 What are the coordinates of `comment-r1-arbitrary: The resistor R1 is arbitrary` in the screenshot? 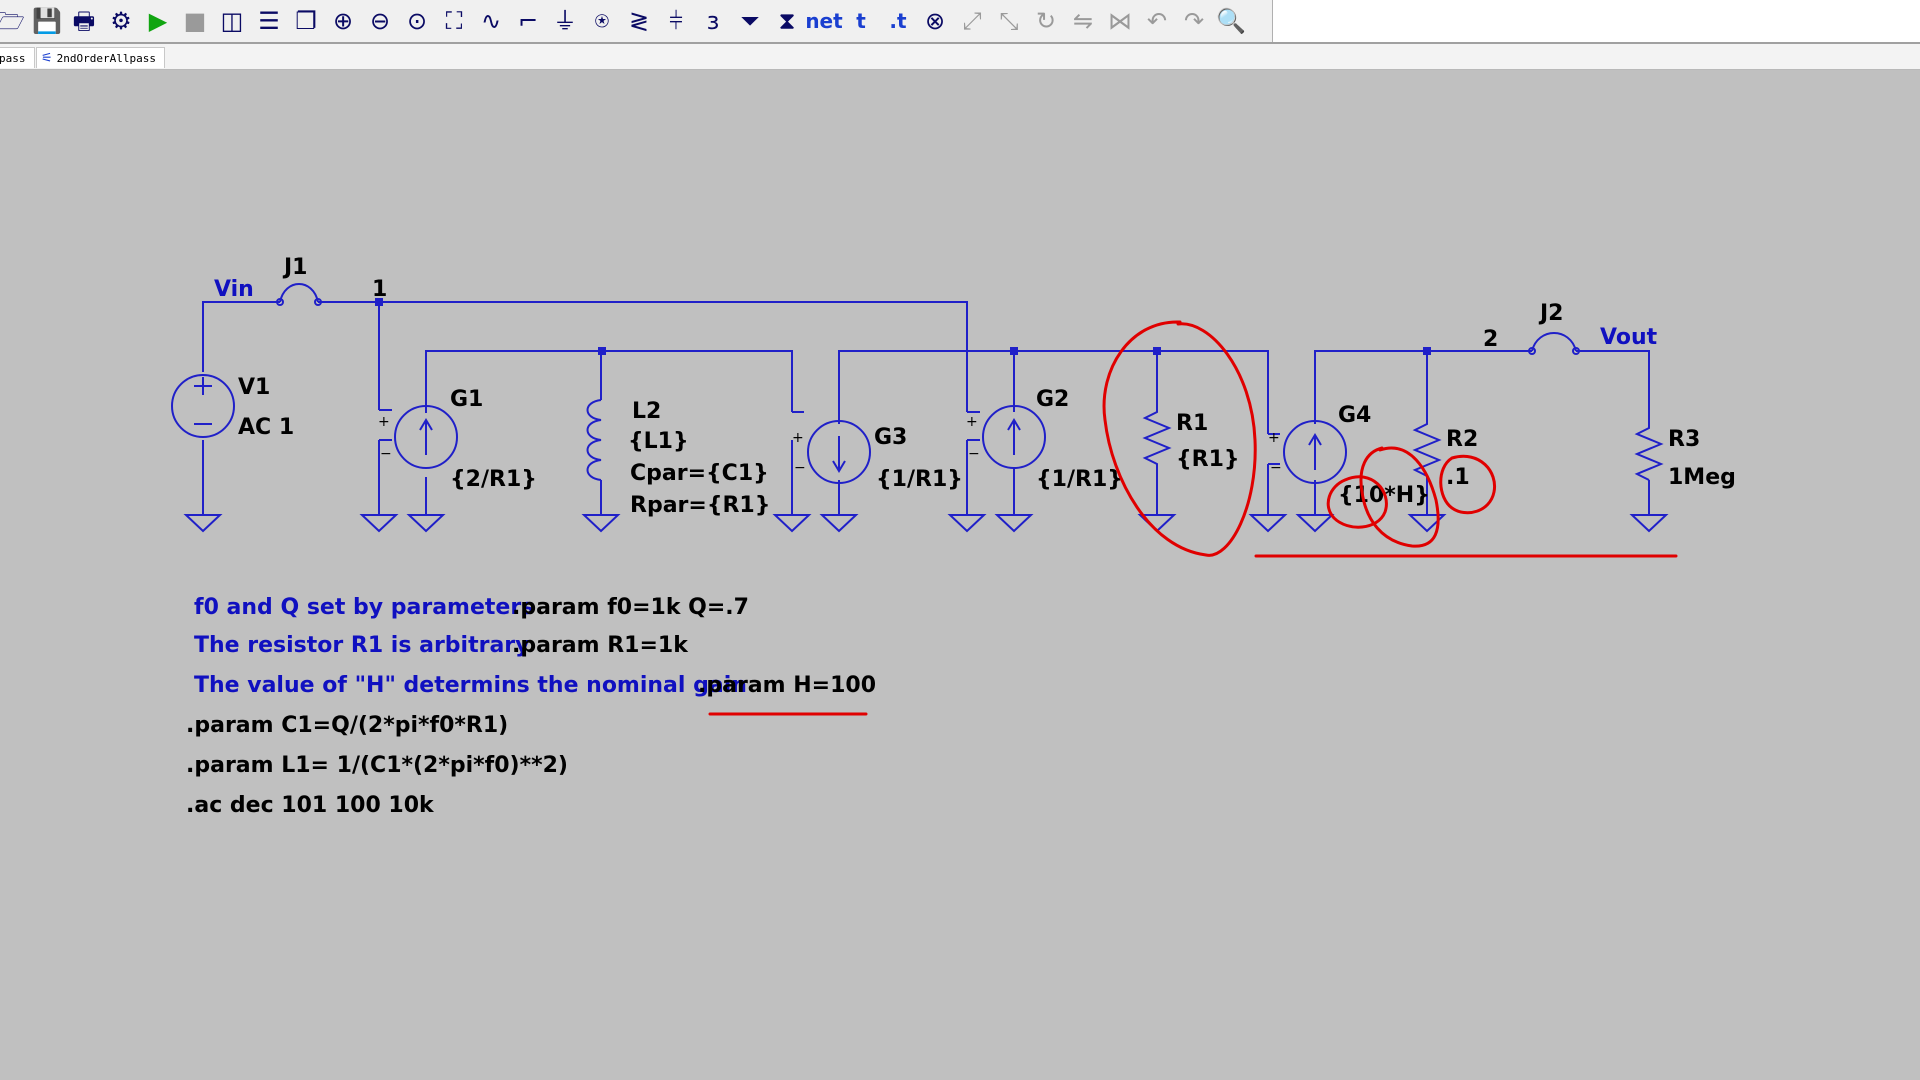 It's located at (361, 645).